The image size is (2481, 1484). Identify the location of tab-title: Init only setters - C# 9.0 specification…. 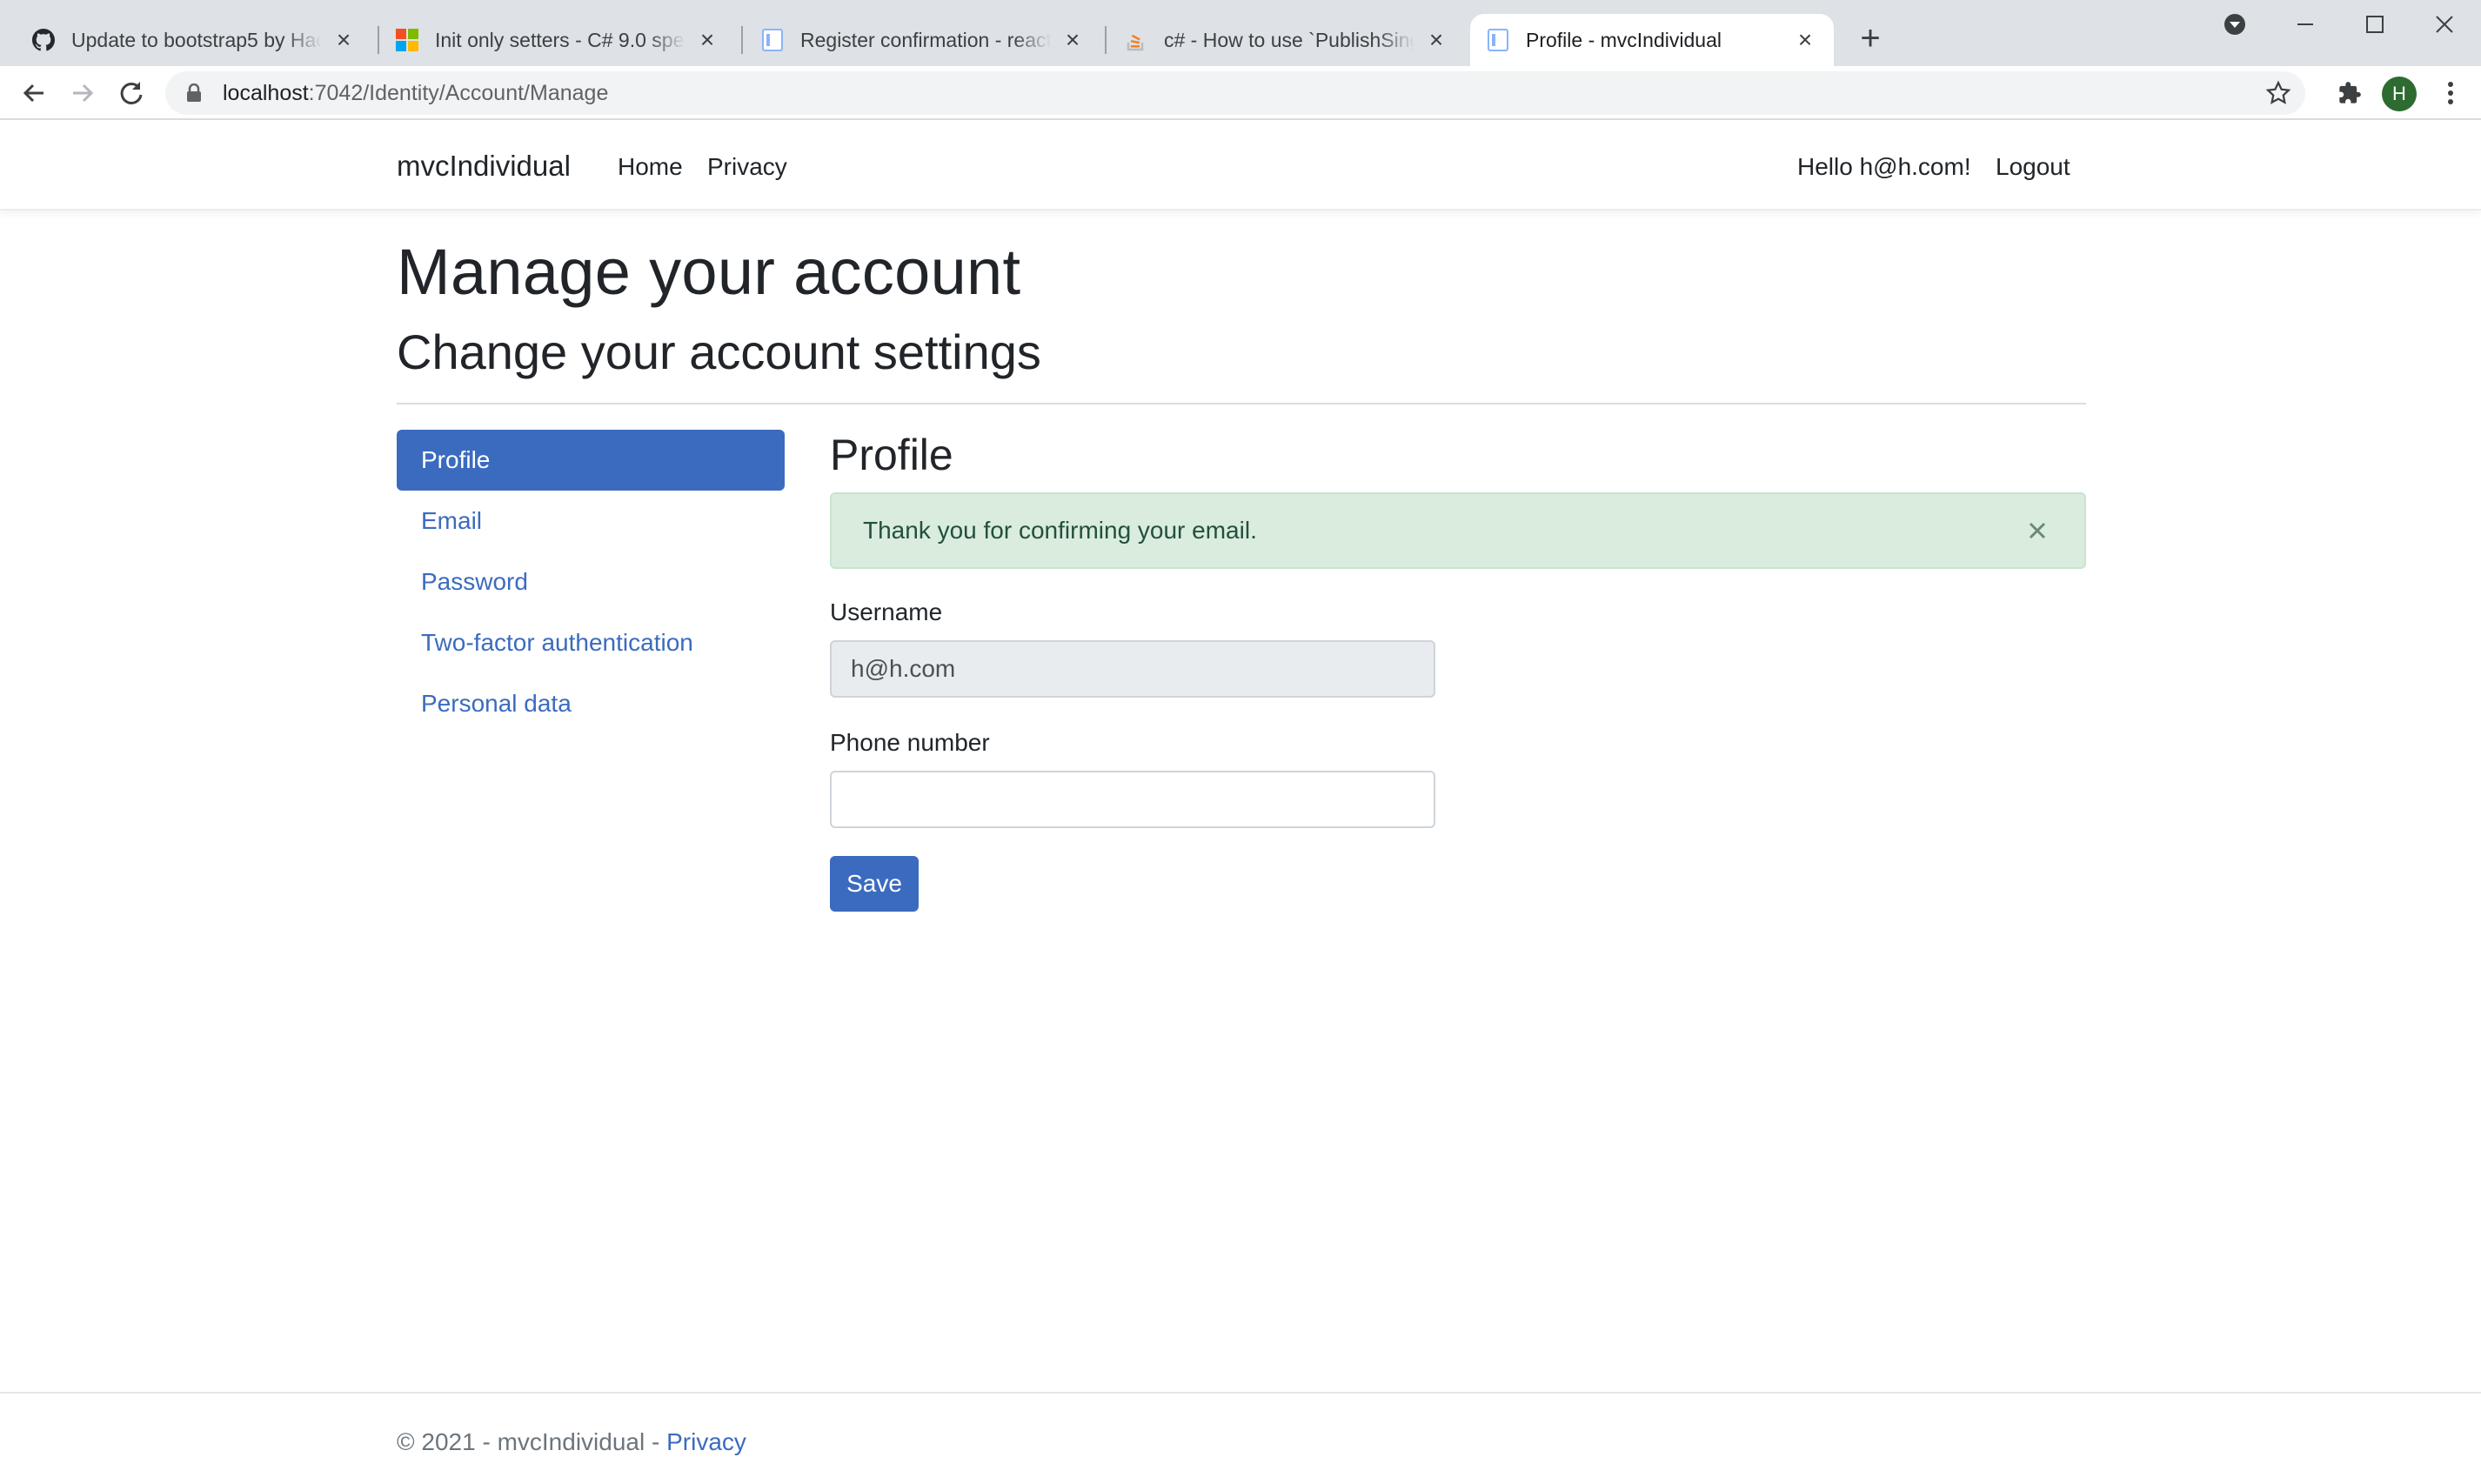
(560, 40).